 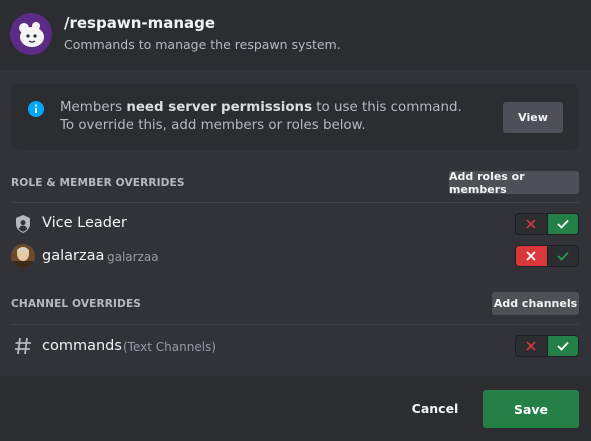 I want to click on save-button: Save, so click(x=531, y=409).